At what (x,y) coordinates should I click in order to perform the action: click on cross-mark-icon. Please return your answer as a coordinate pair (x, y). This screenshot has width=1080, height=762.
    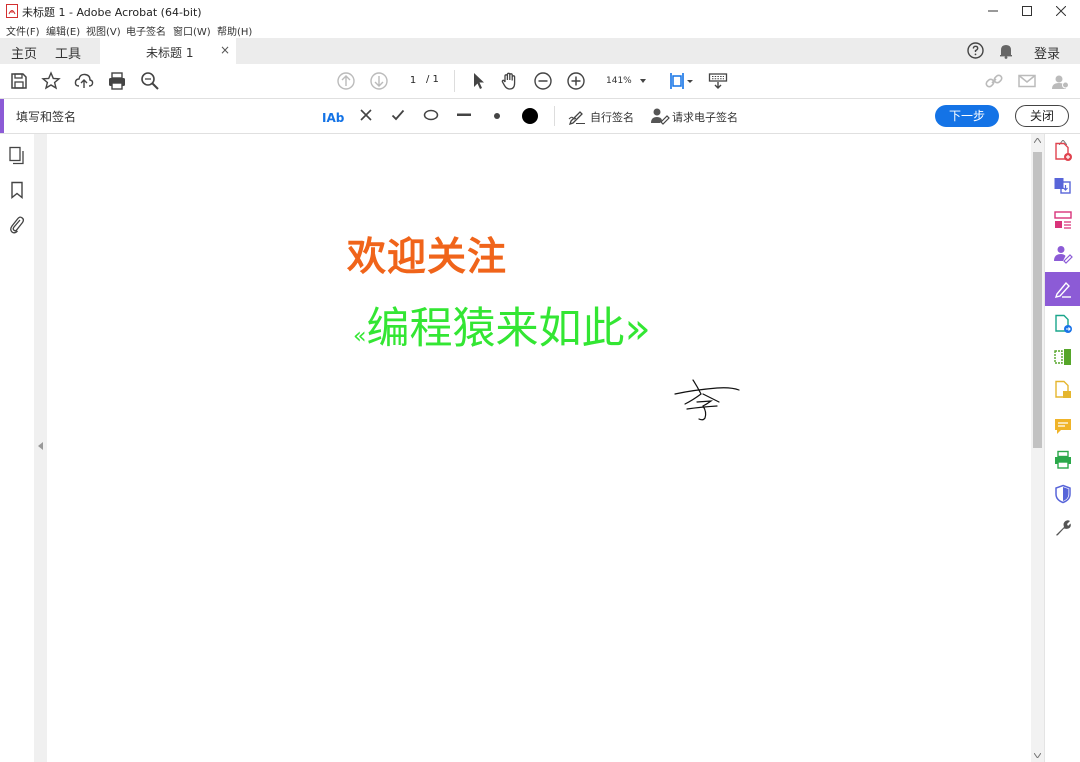
    Looking at the image, I should click on (366, 115).